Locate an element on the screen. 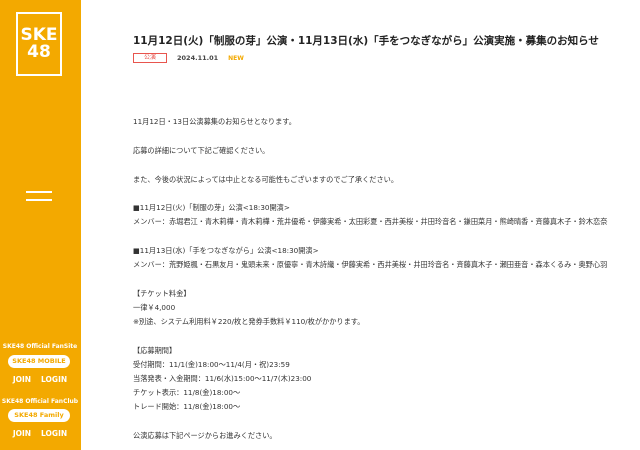  article-meta: 公演 2024.11.01 NEW is located at coordinates (188, 58).